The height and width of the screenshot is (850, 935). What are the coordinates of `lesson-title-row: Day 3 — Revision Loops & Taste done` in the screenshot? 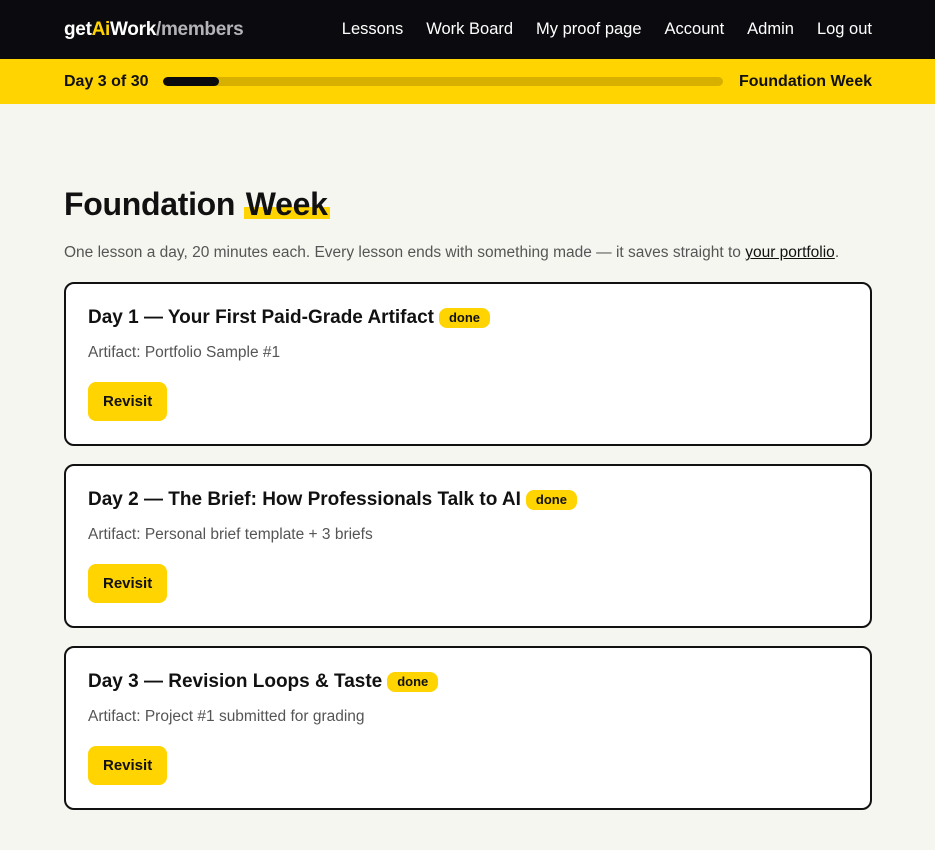 It's located at (468, 682).